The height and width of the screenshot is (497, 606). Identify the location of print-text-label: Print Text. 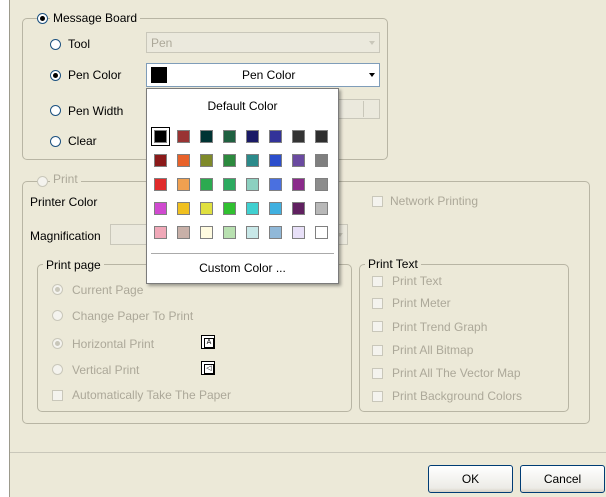
(417, 281).